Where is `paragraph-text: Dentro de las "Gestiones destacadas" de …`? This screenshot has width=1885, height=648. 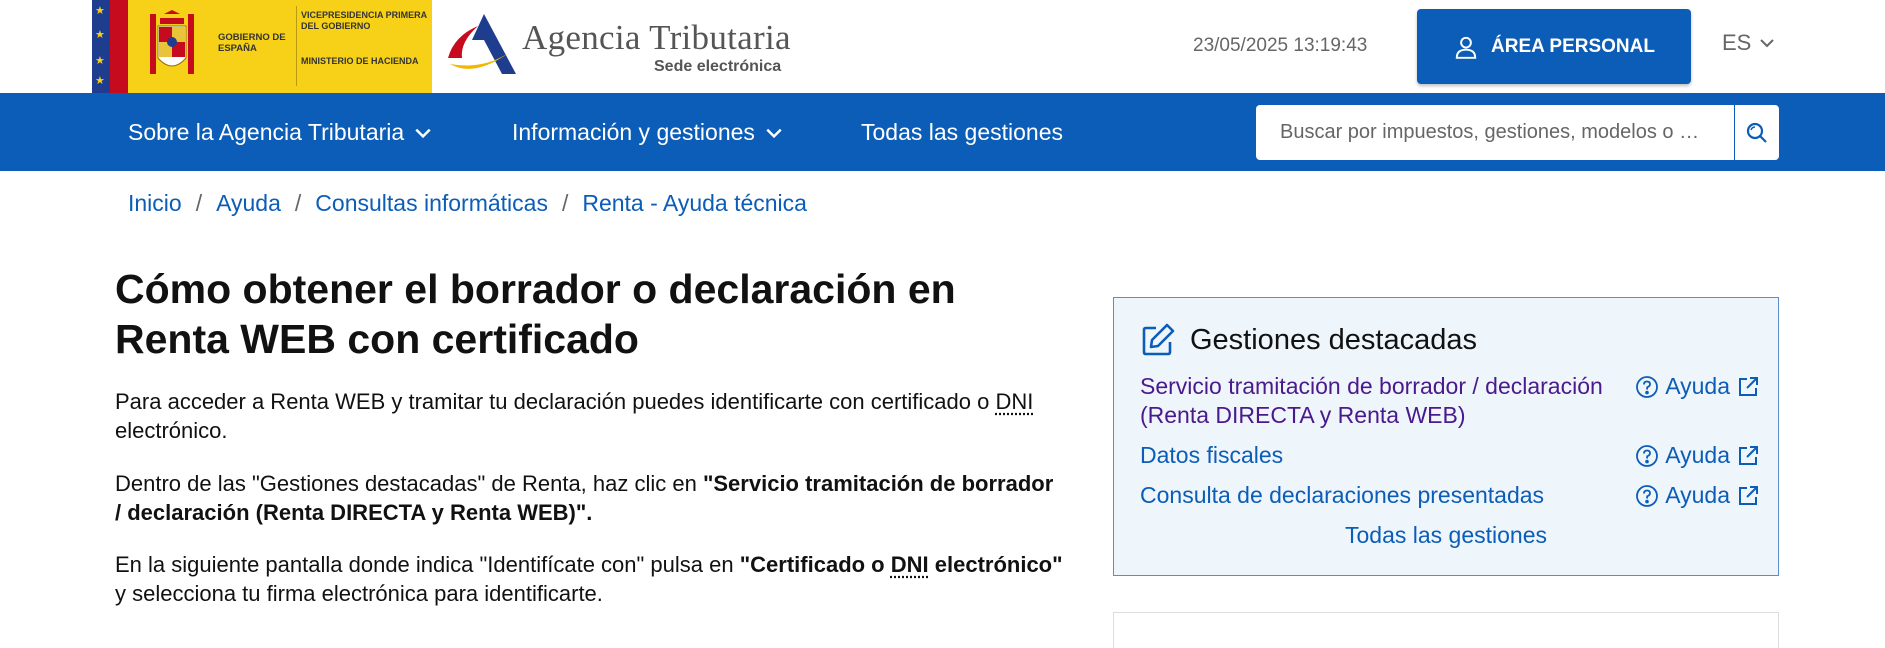 paragraph-text: Dentro de las "Gestiones destacadas" de … is located at coordinates (409, 483).